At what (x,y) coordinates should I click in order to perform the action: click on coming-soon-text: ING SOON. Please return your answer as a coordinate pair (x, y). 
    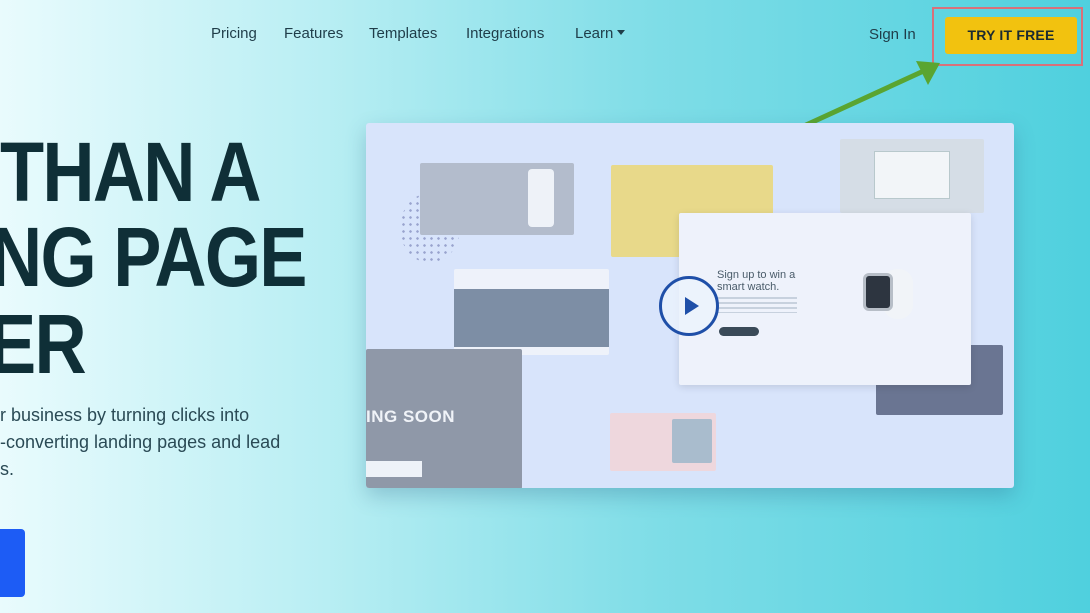
    Looking at the image, I should click on (411, 416).